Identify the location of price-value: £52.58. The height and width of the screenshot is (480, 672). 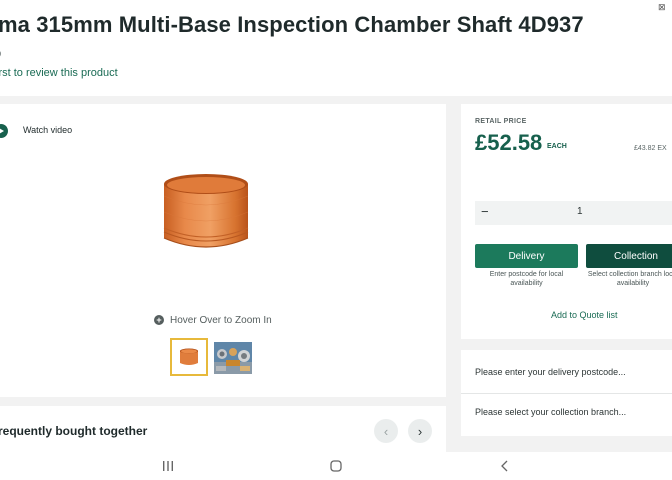
(509, 142).